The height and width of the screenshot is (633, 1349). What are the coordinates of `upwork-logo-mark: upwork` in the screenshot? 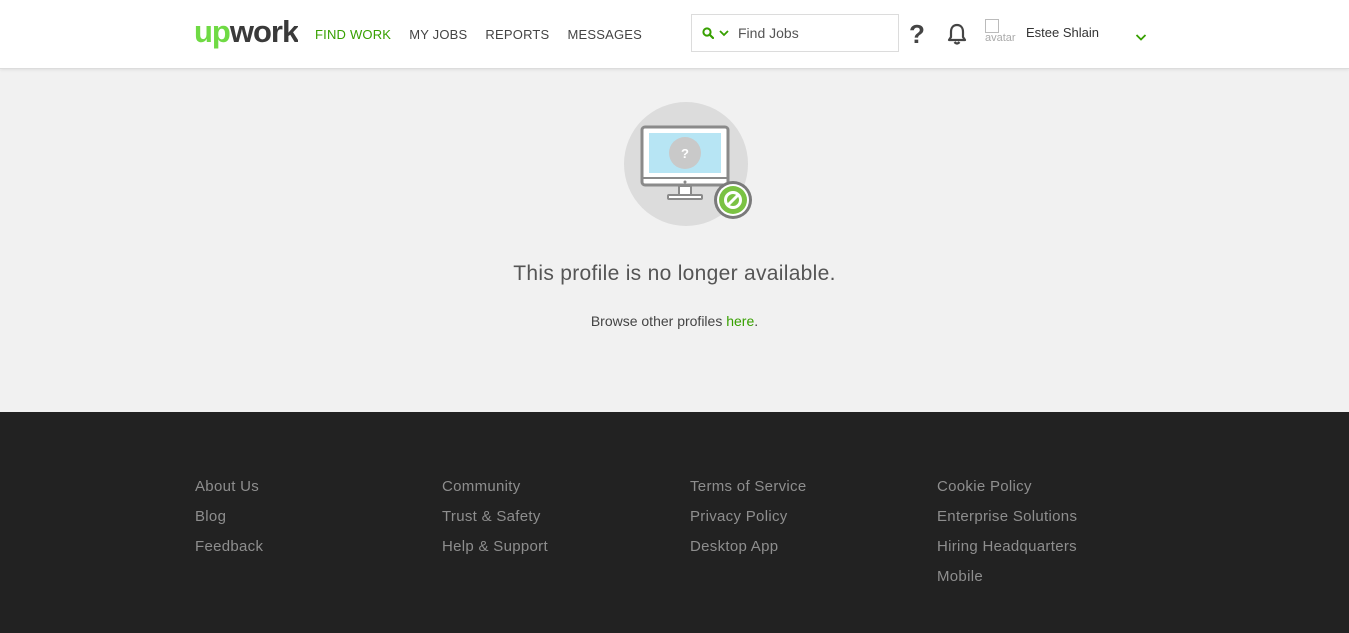 It's located at (246, 32).